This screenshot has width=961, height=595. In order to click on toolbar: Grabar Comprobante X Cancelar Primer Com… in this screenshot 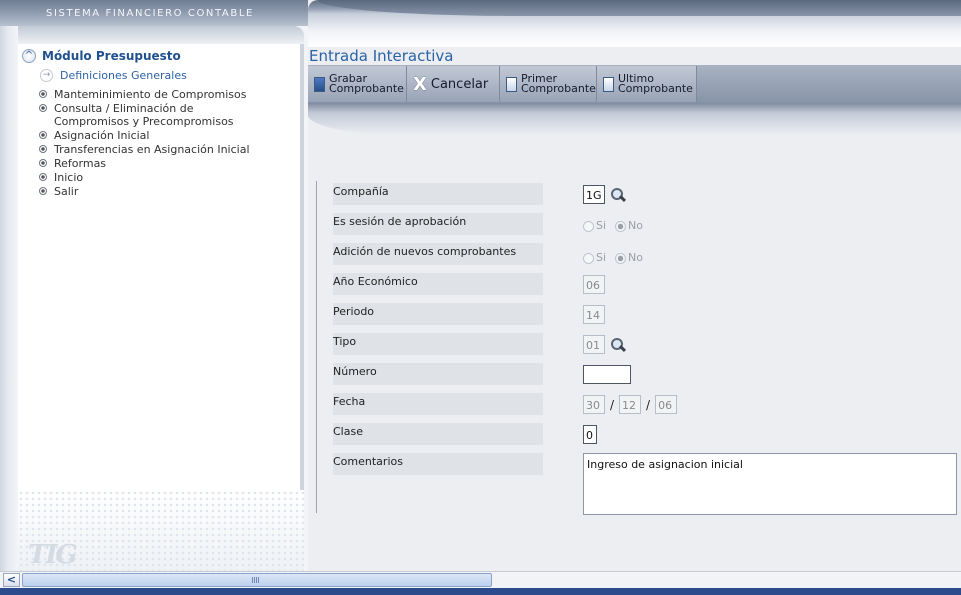, I will do `click(634, 84)`.